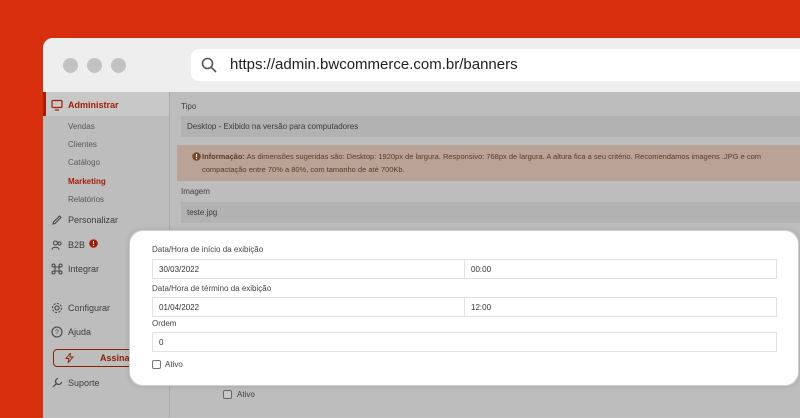  Describe the element at coordinates (93, 105) in the screenshot. I see `sidebar-label-administrar: Administrar` at that location.